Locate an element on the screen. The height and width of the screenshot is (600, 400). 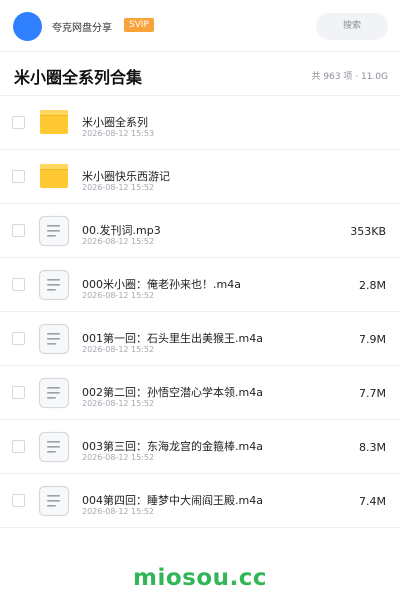
file-size: 353KB is located at coordinates (368, 231).